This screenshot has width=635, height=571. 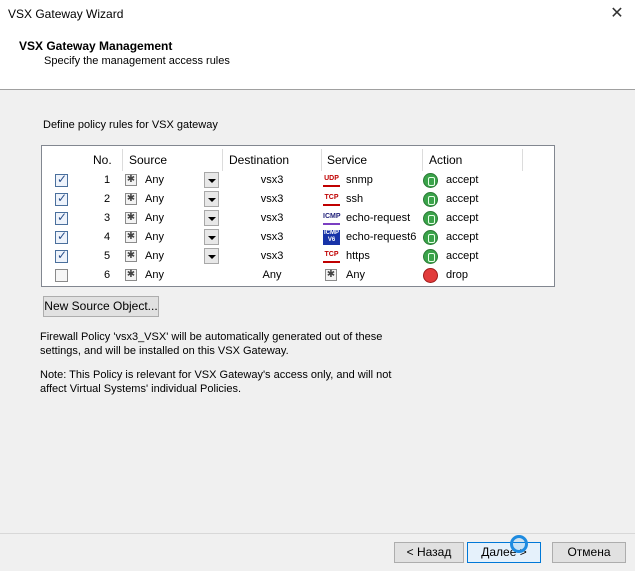 What do you see at coordinates (107, 199) in the screenshot?
I see `rule-number: 2` at bounding box center [107, 199].